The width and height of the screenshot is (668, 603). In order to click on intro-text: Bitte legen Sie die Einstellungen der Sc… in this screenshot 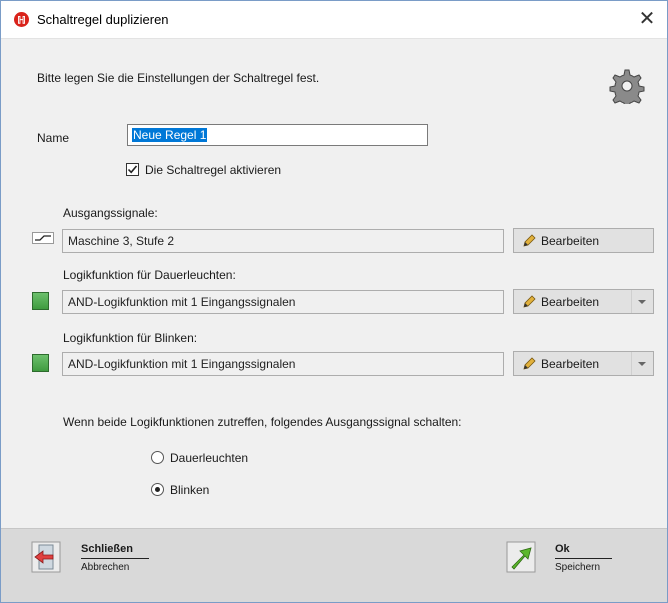, I will do `click(178, 78)`.